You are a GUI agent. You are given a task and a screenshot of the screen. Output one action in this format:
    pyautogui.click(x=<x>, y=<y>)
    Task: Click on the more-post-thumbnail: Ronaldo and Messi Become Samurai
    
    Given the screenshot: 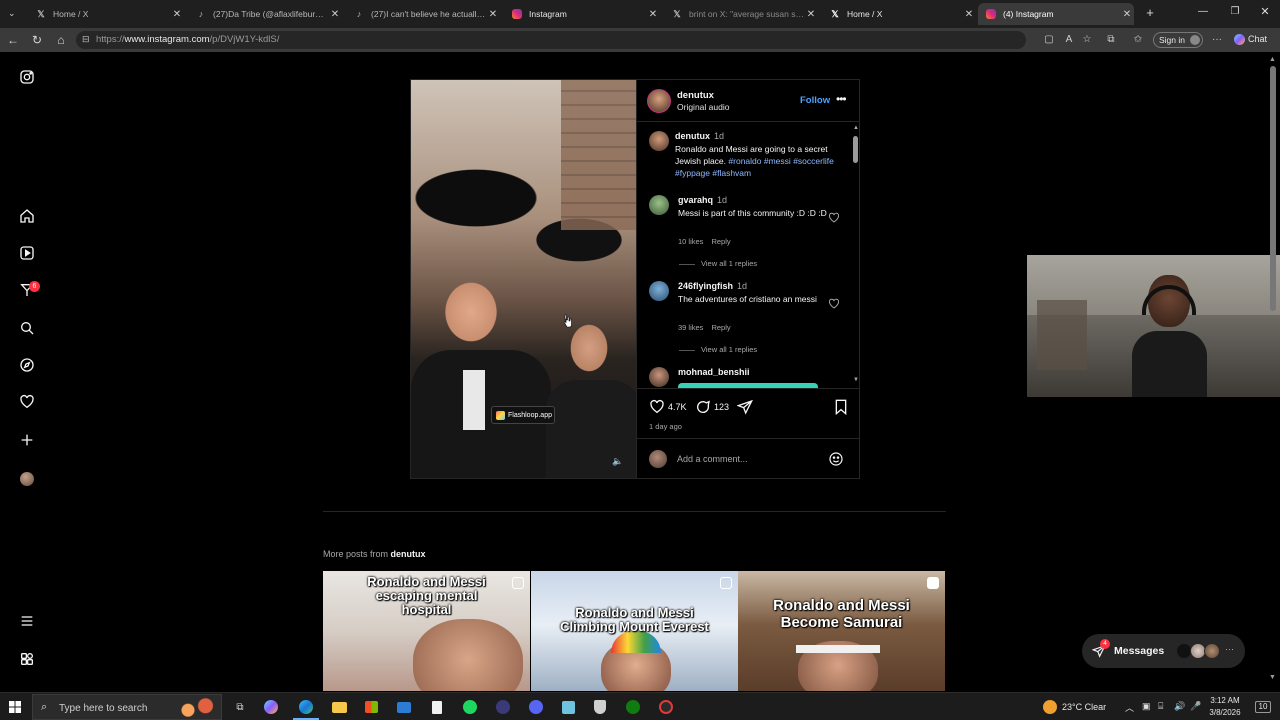 What is the action you would take?
    pyautogui.click(x=841, y=631)
    